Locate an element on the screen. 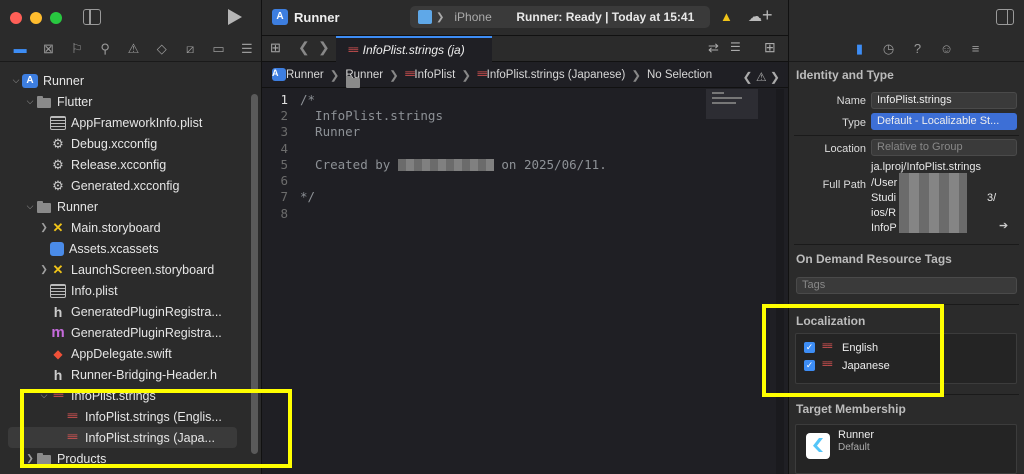 This screenshot has width=1024, height=474. file-tree-row: ⚙ Debug.xcconfig is located at coordinates (130, 143).